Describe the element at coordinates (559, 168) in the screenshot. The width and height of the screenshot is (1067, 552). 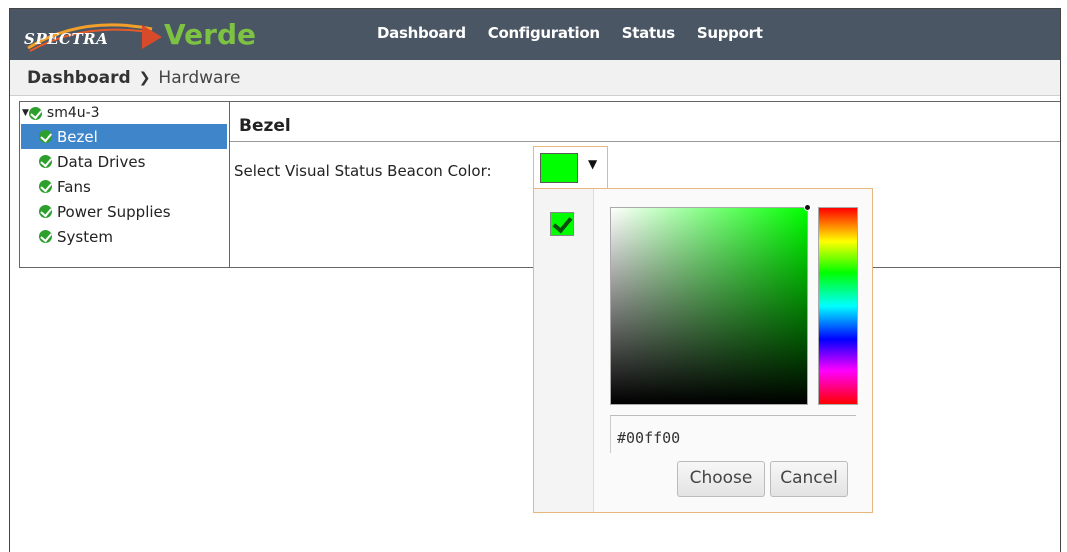
I see `current-color-swatch` at that location.